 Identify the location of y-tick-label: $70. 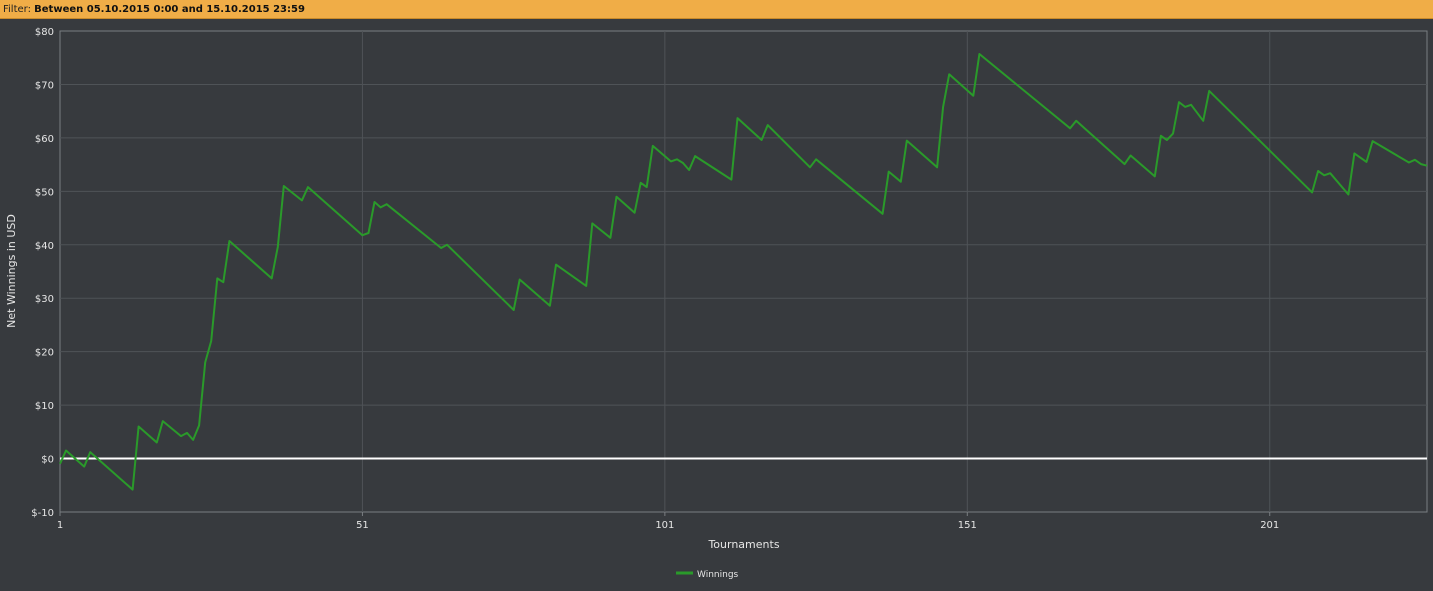
(44, 85).